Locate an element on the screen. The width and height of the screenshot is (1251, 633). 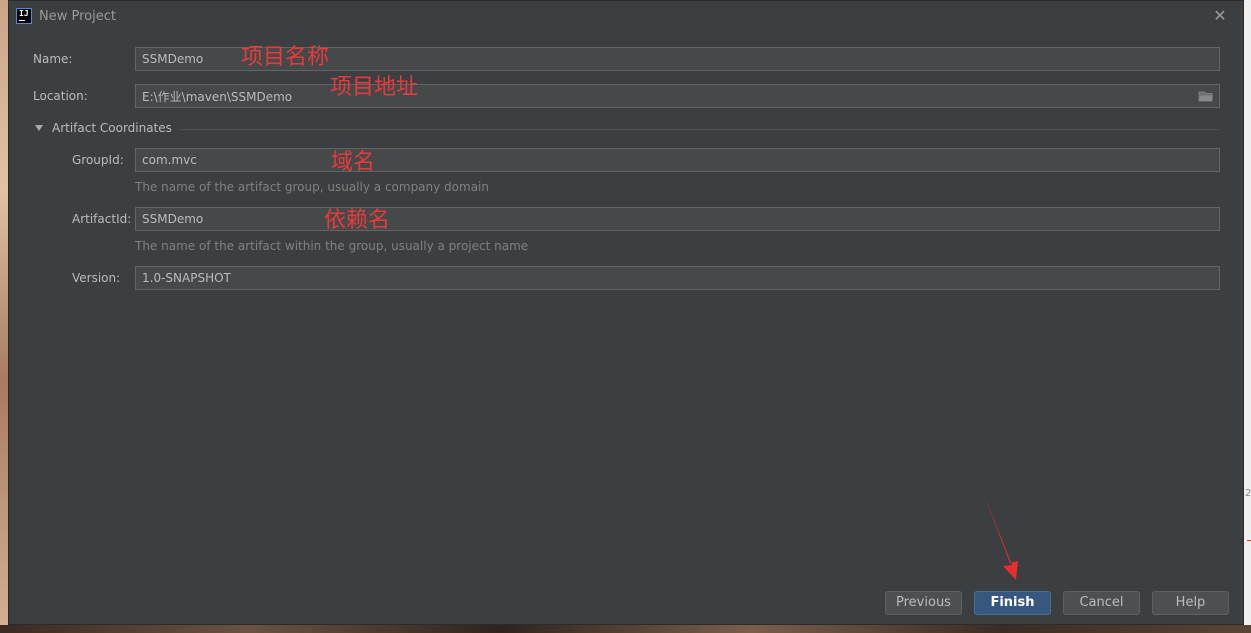
groupid-label: GroupId: is located at coordinates (98, 160).